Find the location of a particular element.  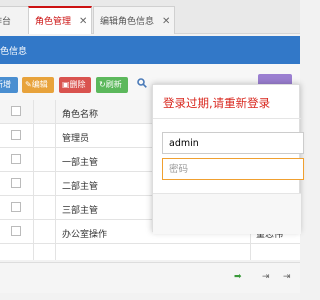

role-name-cell: 办公室操作 is located at coordinates (85, 235).